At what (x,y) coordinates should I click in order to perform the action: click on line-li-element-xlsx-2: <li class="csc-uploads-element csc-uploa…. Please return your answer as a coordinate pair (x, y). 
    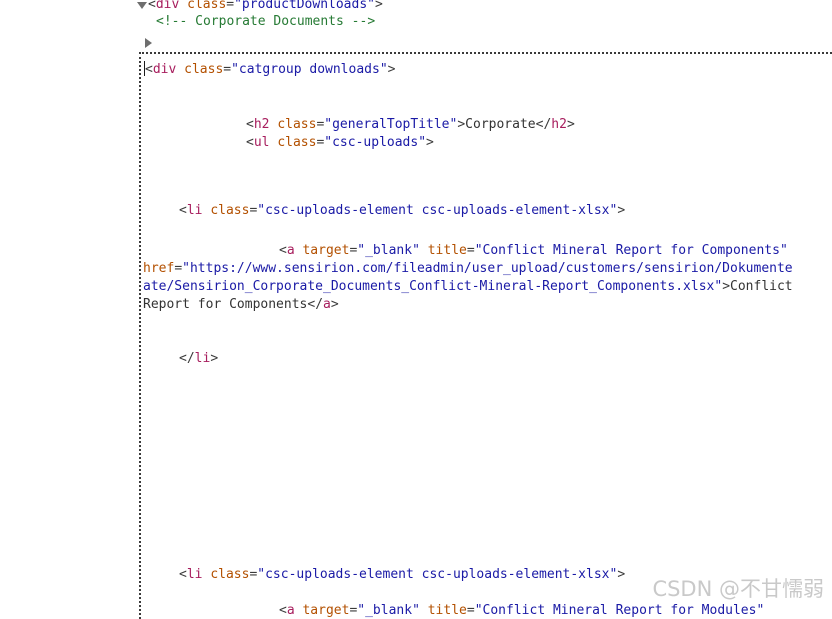
    Looking at the image, I should click on (402, 574).